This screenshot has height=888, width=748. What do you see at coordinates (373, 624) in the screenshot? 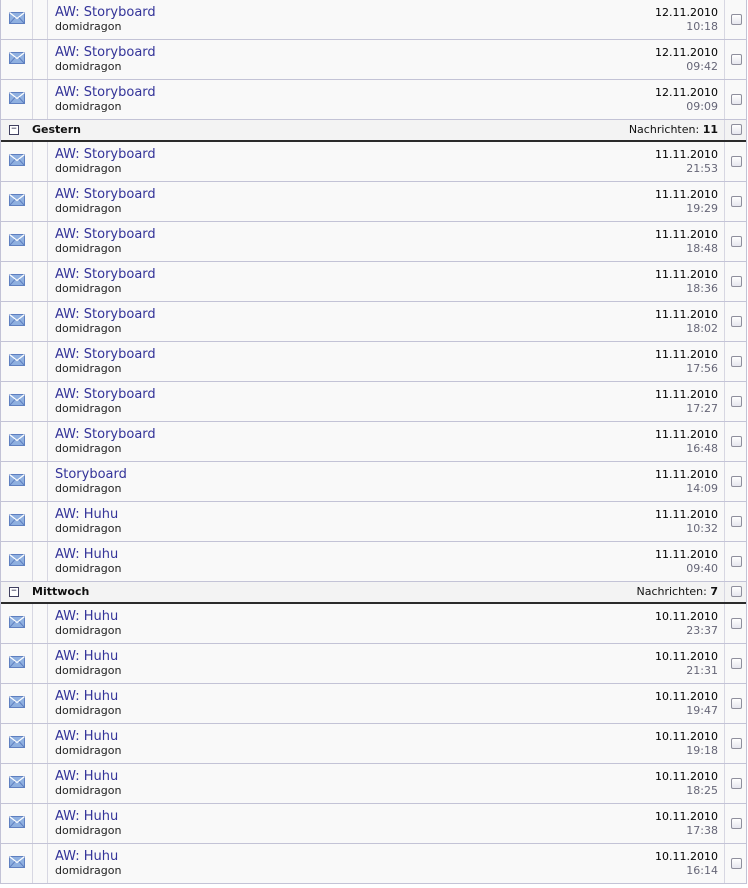
I see `message-row: AW: Huhu domidragon 10.11.2010 23:37` at bounding box center [373, 624].